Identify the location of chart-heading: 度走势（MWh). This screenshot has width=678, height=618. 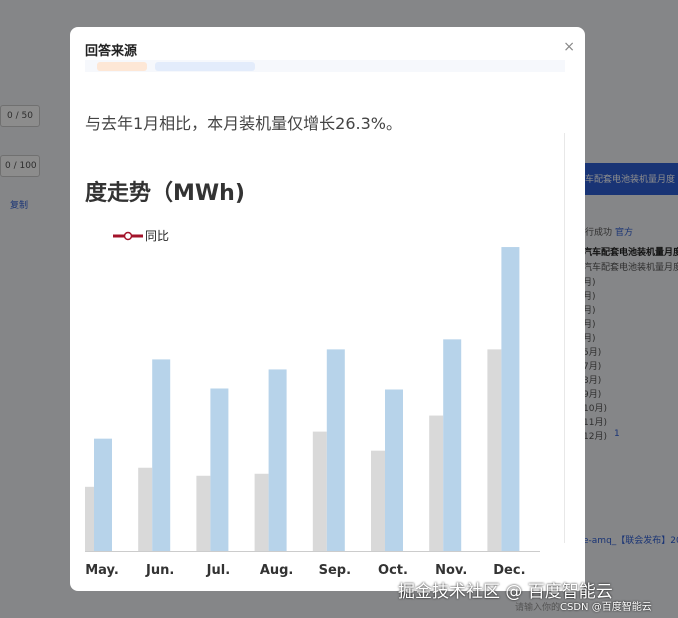
(165, 193).